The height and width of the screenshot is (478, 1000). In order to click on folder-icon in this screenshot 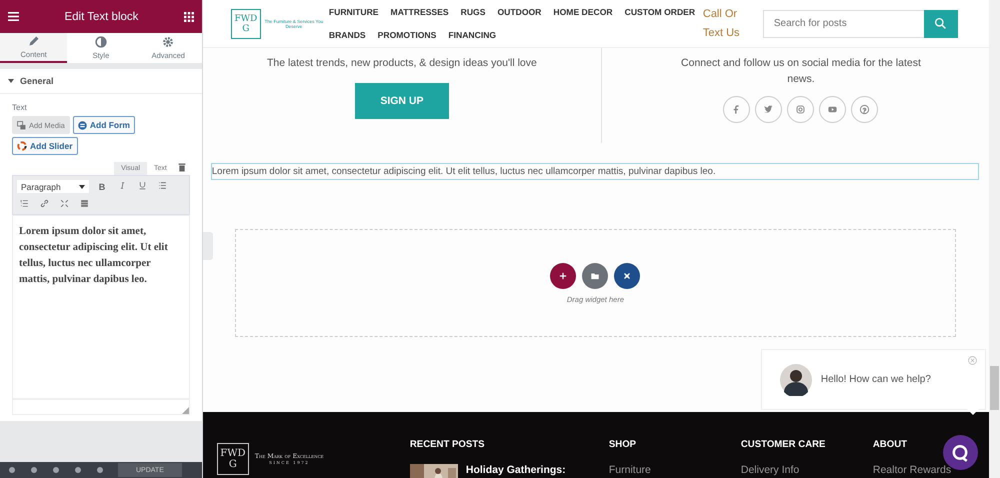, I will do `click(595, 275)`.